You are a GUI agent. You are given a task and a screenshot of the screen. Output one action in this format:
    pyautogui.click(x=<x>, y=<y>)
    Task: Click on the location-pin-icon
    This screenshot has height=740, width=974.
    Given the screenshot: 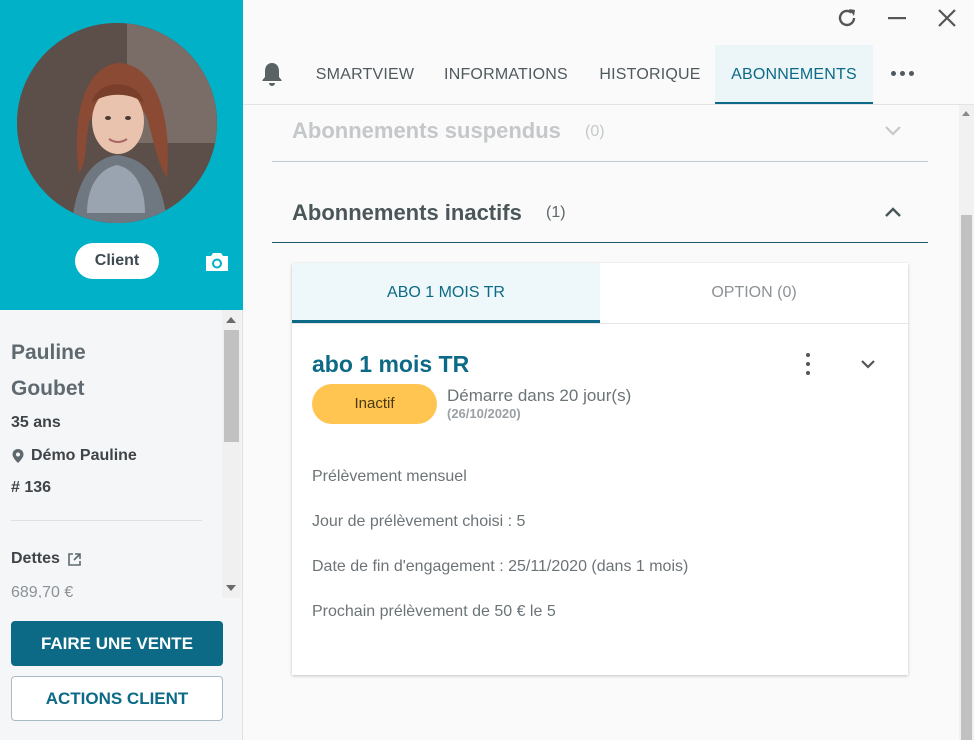 What is the action you would take?
    pyautogui.click(x=18, y=456)
    